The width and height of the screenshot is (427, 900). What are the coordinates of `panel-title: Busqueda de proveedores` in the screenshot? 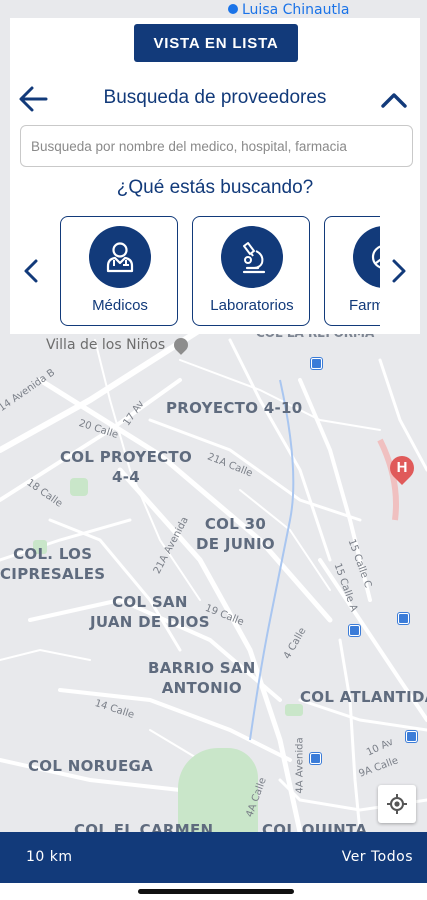 It's located at (215, 97).